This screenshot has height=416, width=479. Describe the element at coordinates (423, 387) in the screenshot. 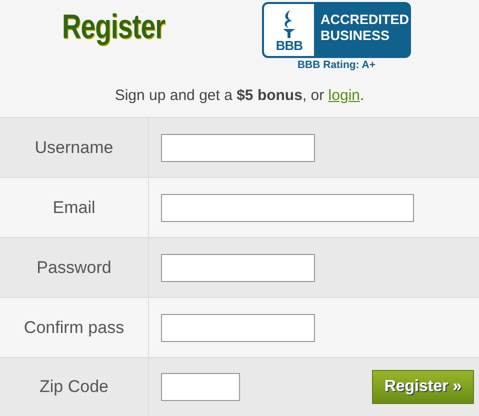

I see `register-button: Register »` at that location.